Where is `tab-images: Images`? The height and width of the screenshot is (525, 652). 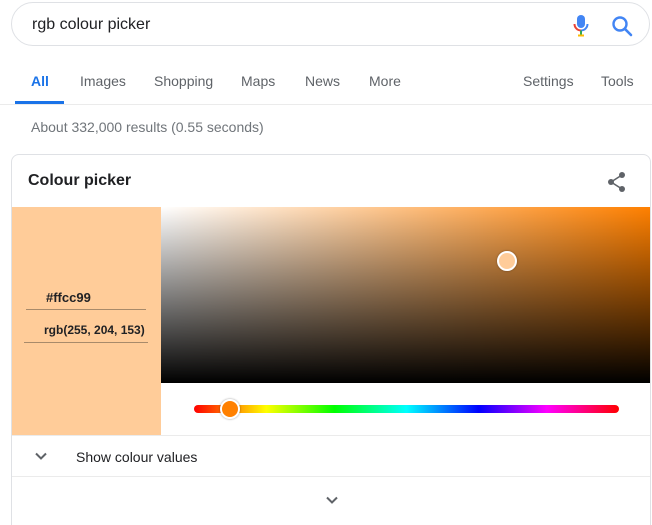 tab-images: Images is located at coordinates (103, 81).